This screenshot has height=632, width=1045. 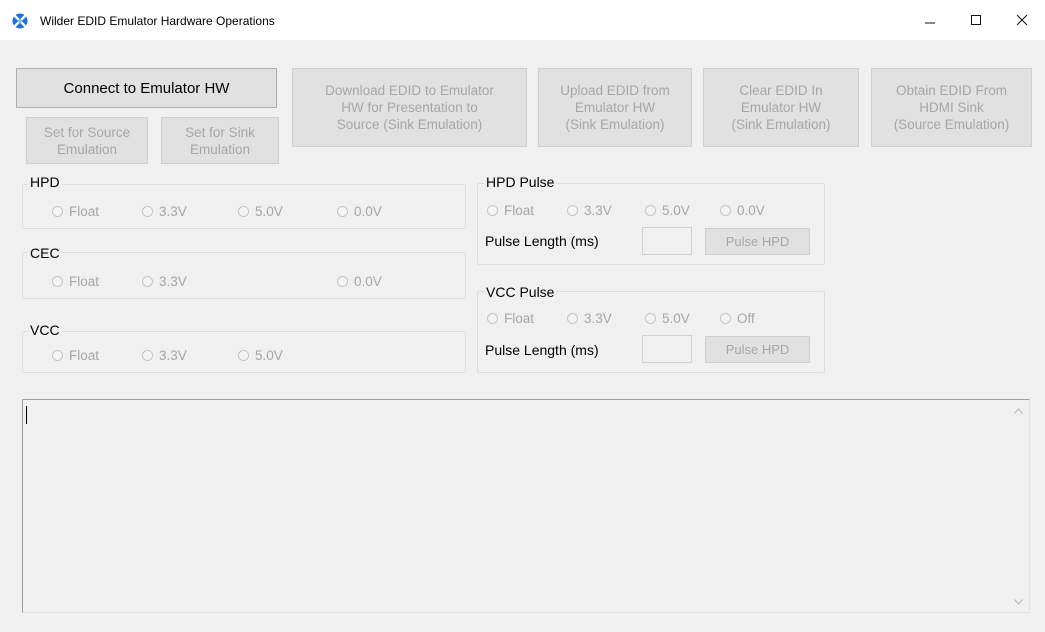 What do you see at coordinates (542, 350) in the screenshot?
I see `vcc-pulse-length-label: Pulse Length (ms)` at bounding box center [542, 350].